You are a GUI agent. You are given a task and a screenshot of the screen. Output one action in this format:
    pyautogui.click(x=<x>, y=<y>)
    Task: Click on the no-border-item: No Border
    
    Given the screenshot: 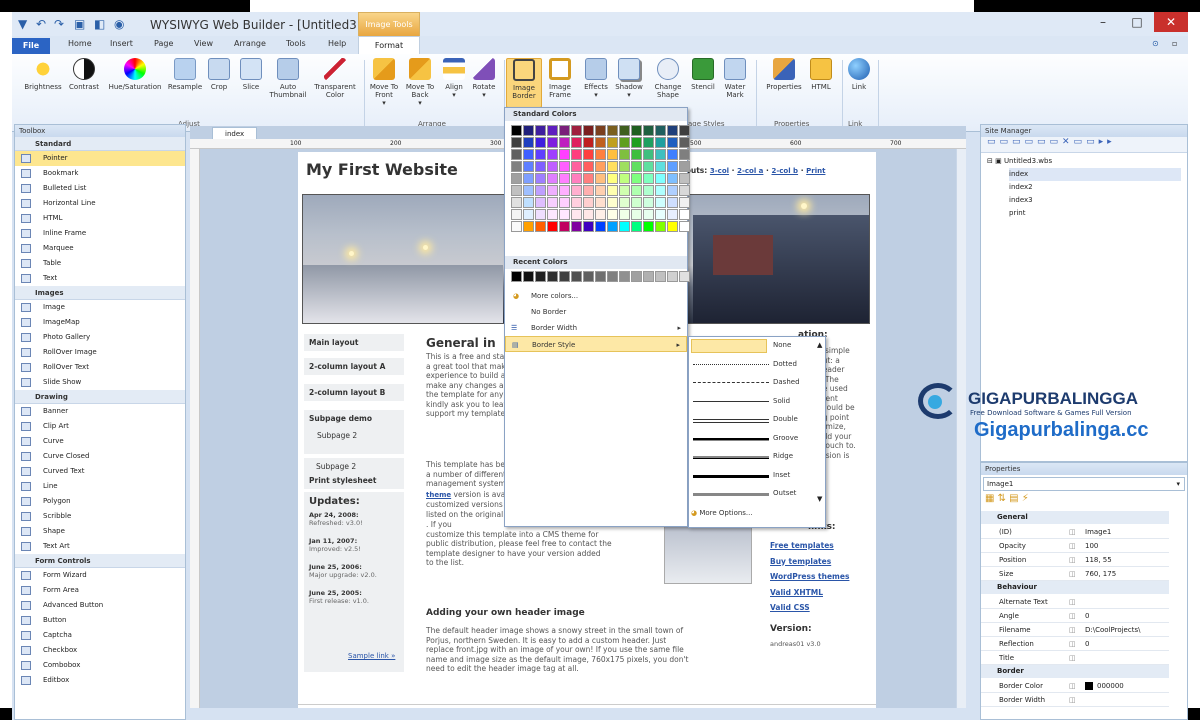 What is the action you would take?
    pyautogui.click(x=596, y=312)
    